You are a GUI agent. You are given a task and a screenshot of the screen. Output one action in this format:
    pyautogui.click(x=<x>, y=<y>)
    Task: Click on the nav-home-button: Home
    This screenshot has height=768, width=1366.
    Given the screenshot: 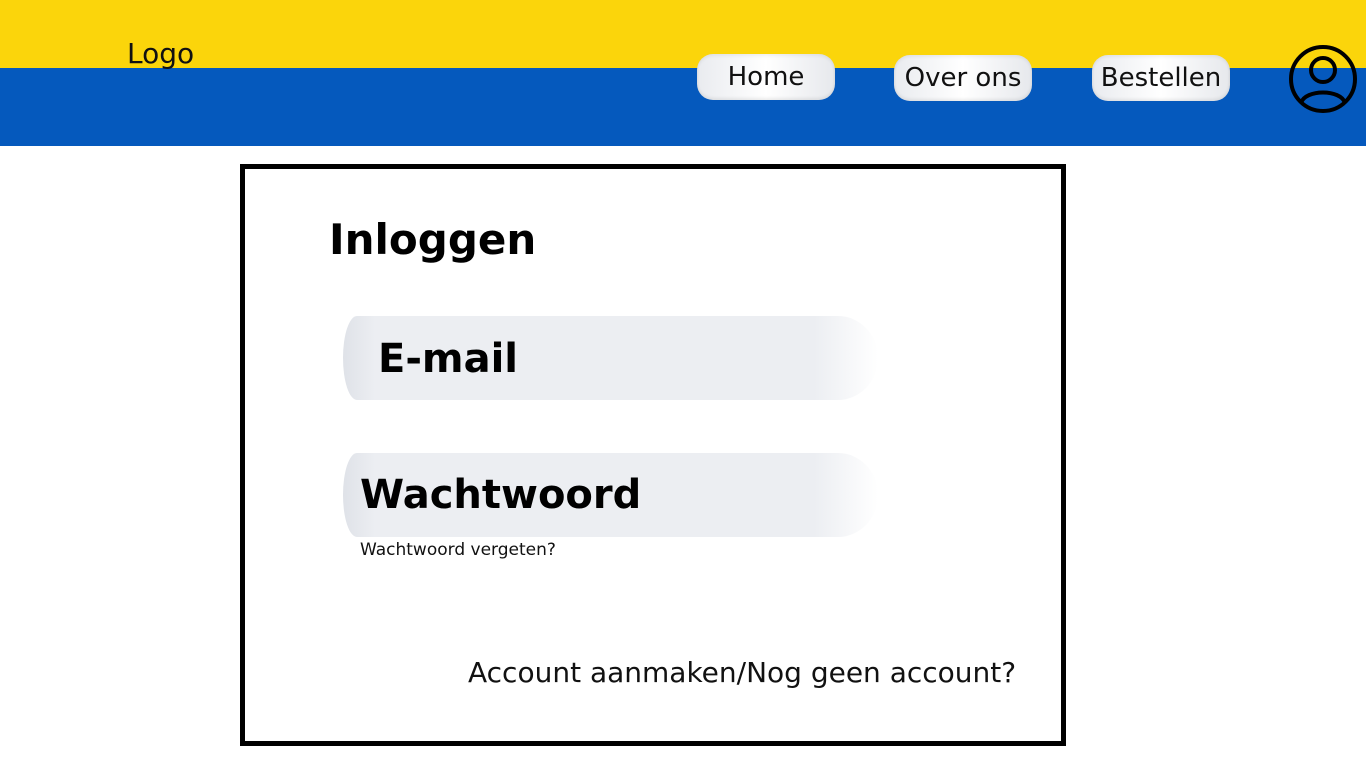 What is the action you would take?
    pyautogui.click(x=766, y=77)
    